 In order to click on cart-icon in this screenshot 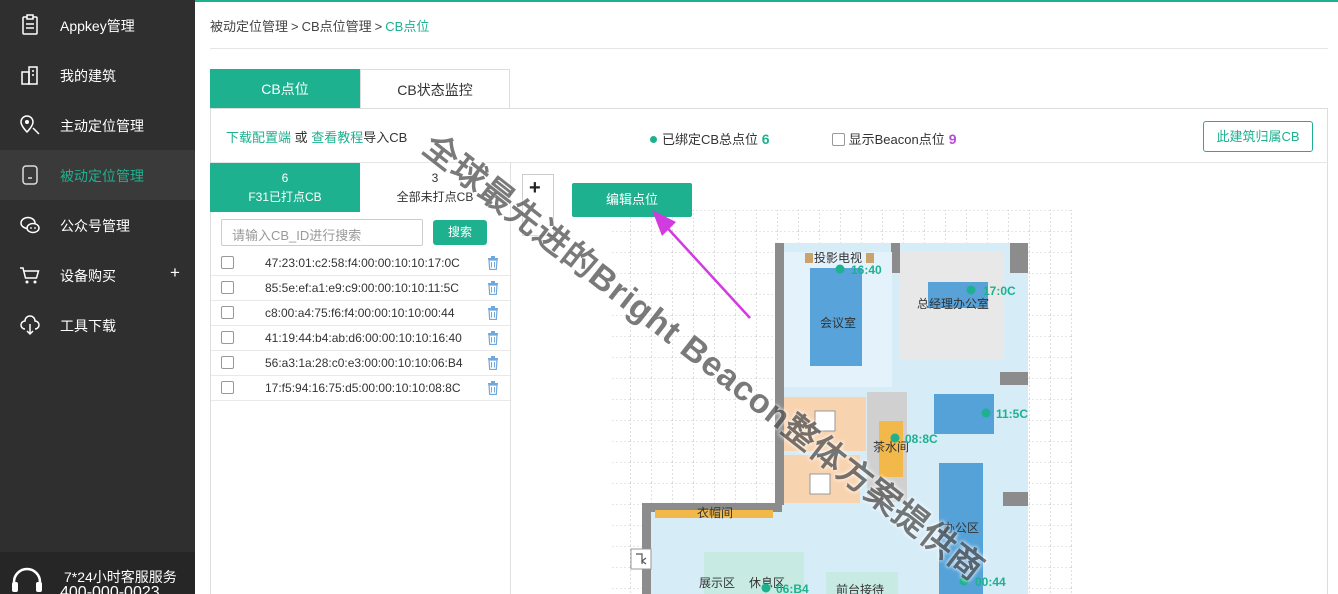, I will do `click(30, 275)`.